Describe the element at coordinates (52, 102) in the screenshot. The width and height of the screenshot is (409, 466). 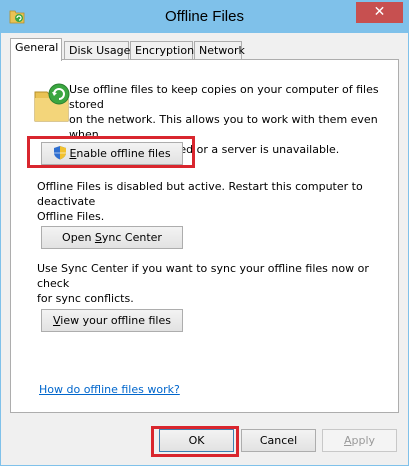
I see `sync-folder-icon` at that location.